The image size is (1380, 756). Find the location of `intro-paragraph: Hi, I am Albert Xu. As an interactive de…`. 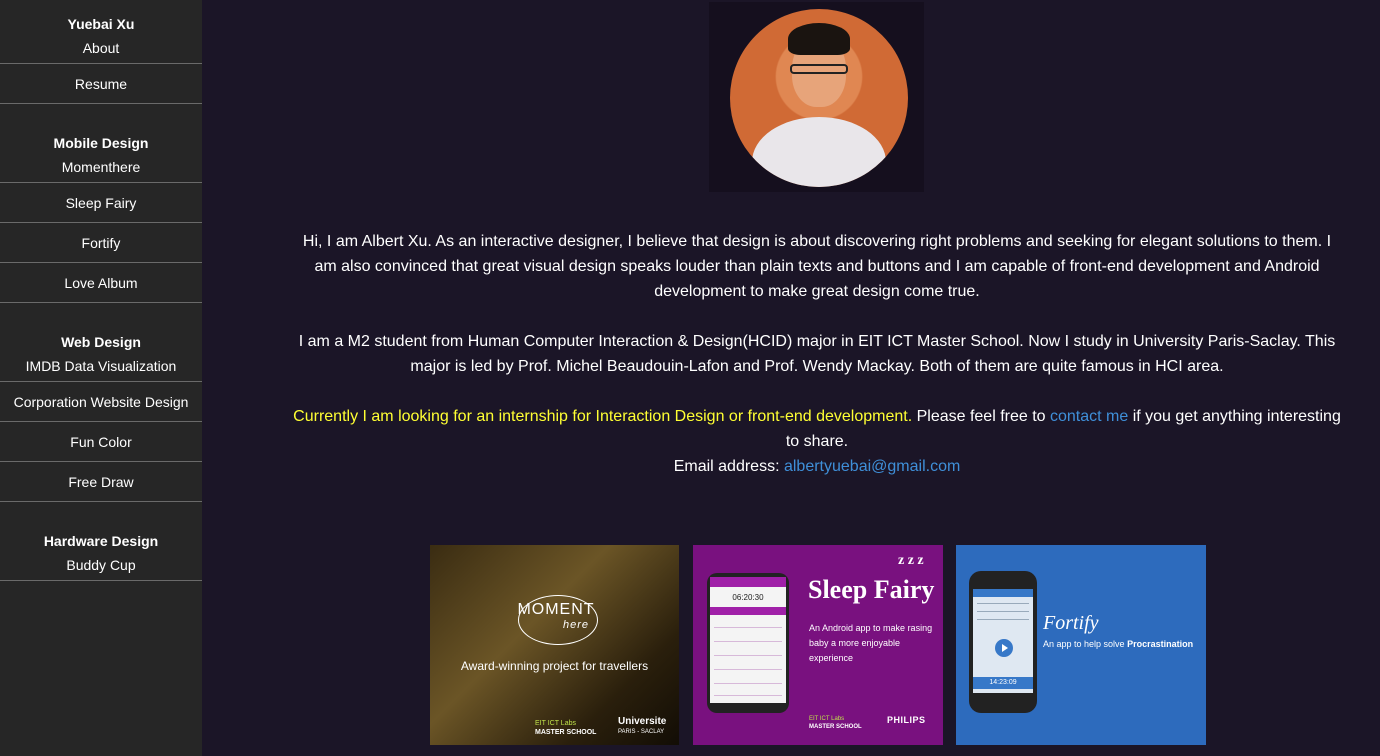

intro-paragraph: Hi, I am Albert Xu. As an interactive de… is located at coordinates (817, 266).